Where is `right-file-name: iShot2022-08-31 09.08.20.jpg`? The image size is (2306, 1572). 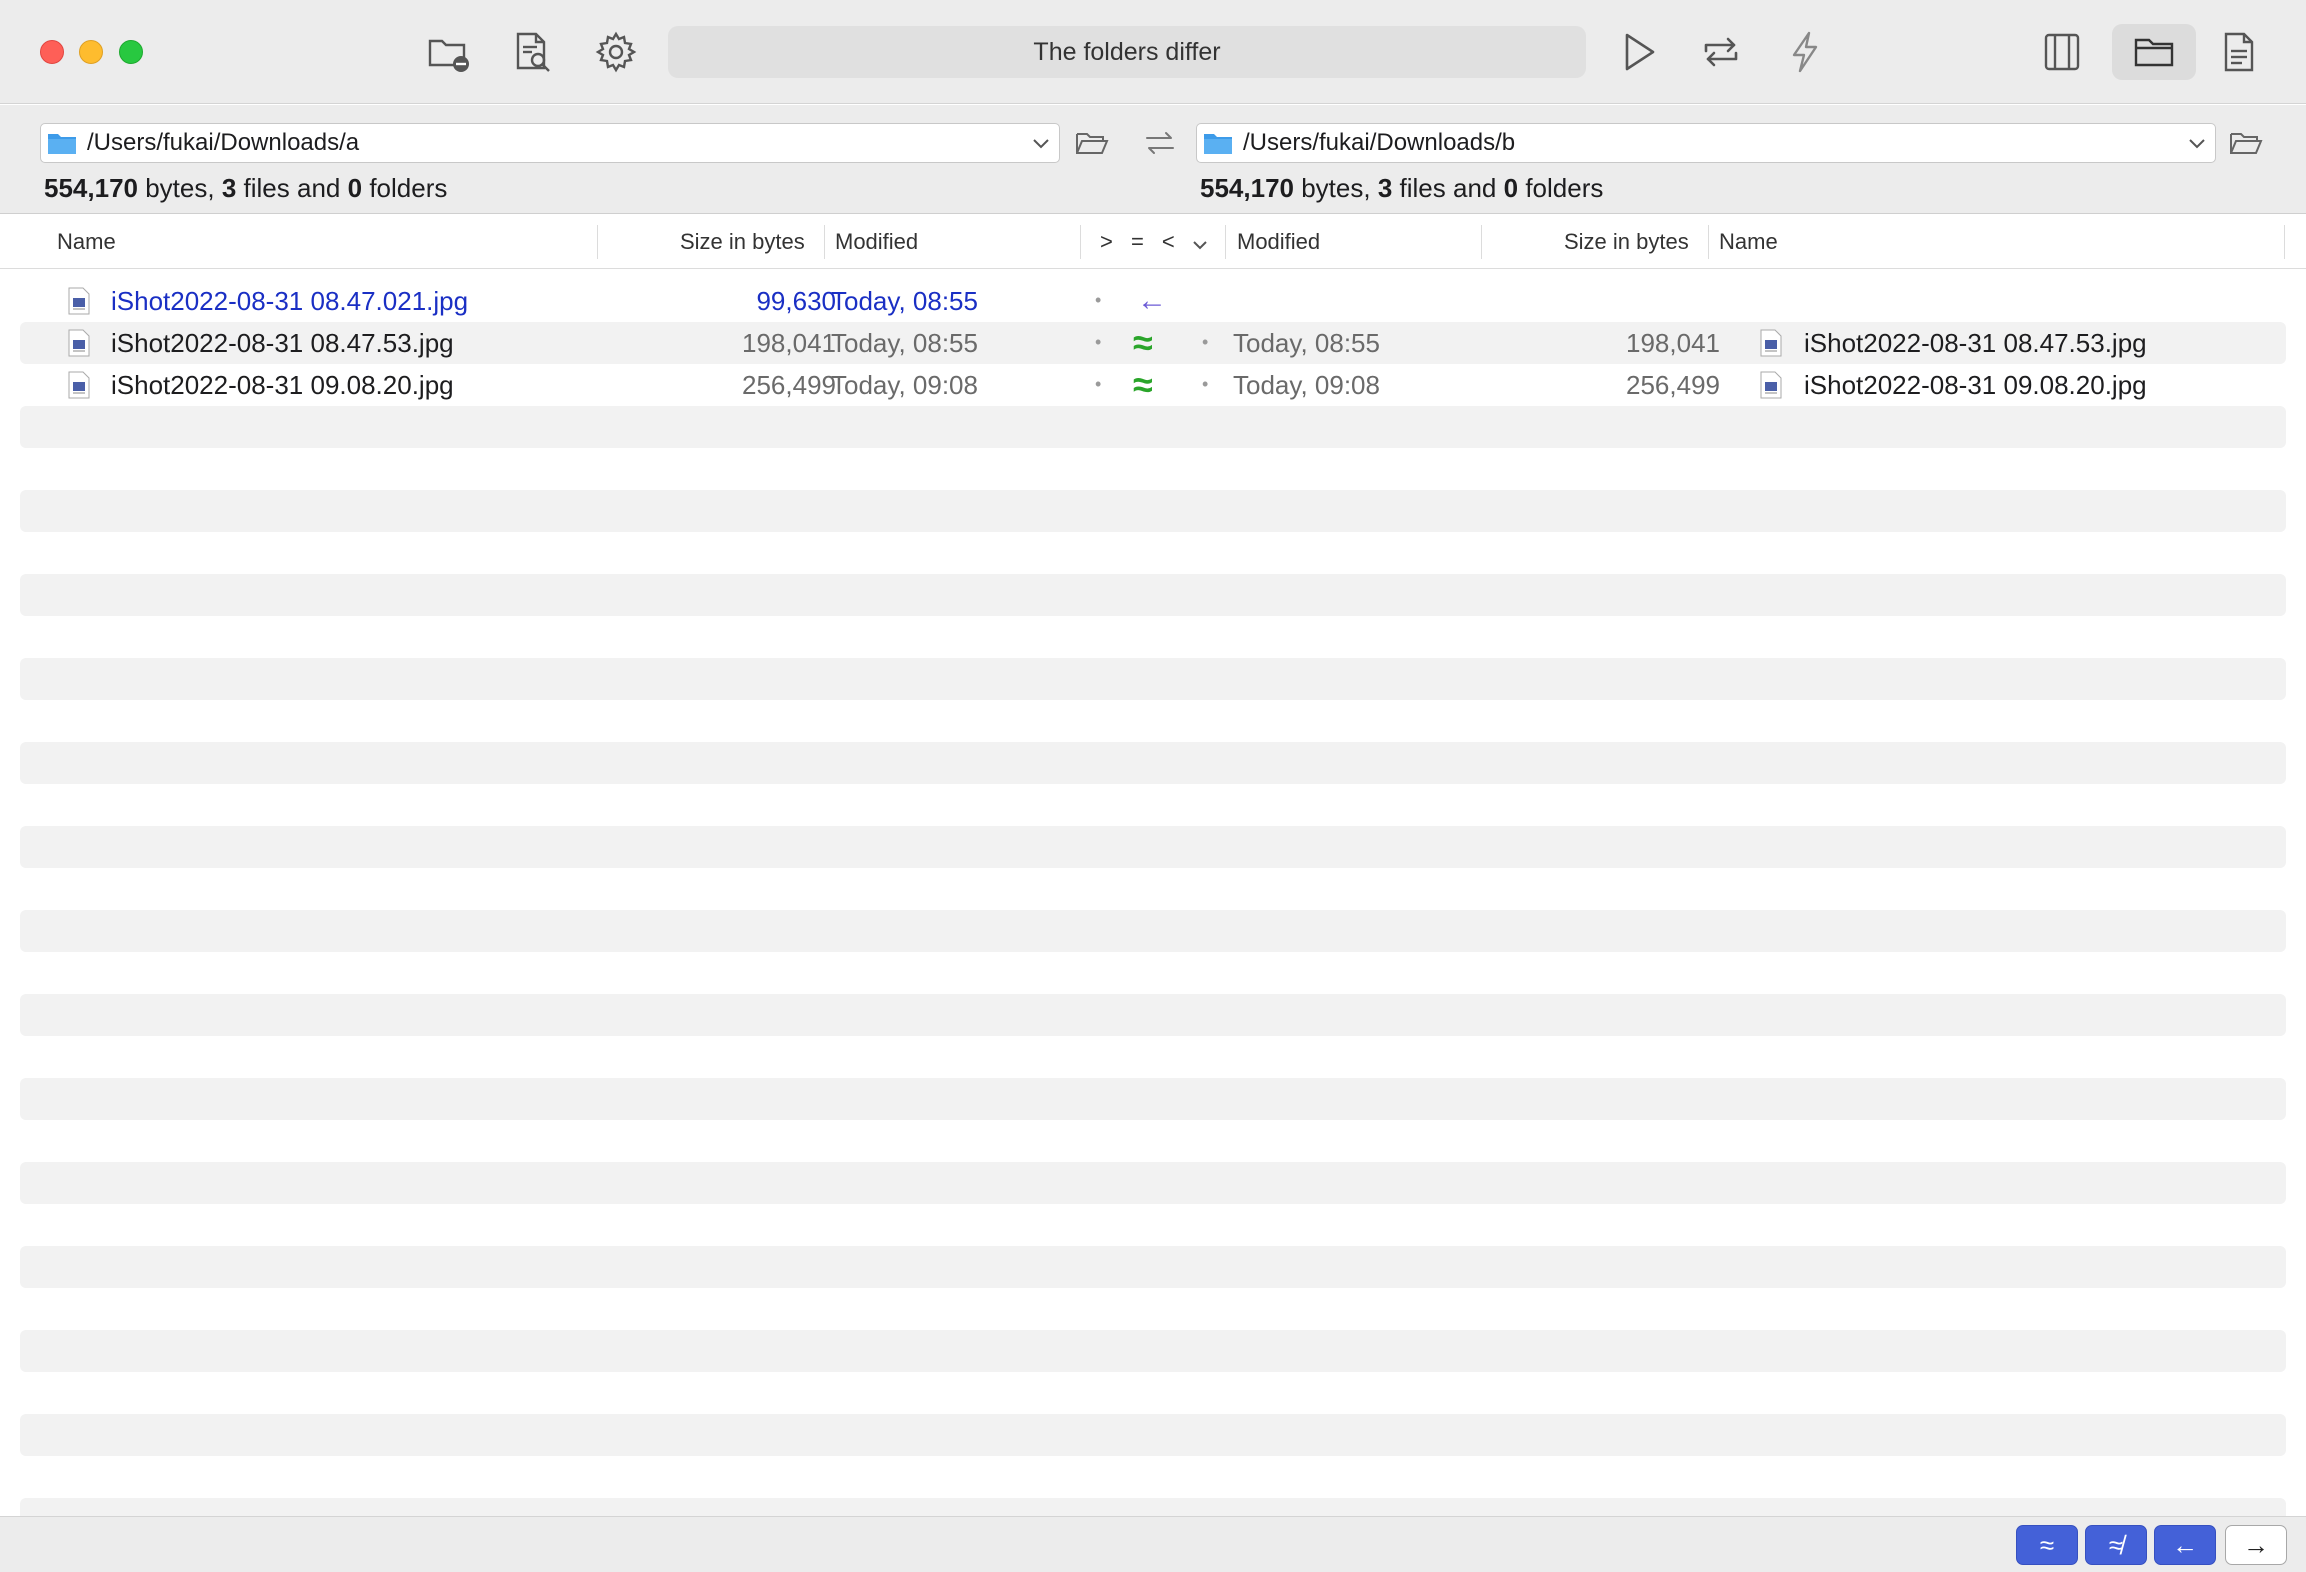
right-file-name: iShot2022-08-31 09.08.20.jpg is located at coordinates (1975, 385).